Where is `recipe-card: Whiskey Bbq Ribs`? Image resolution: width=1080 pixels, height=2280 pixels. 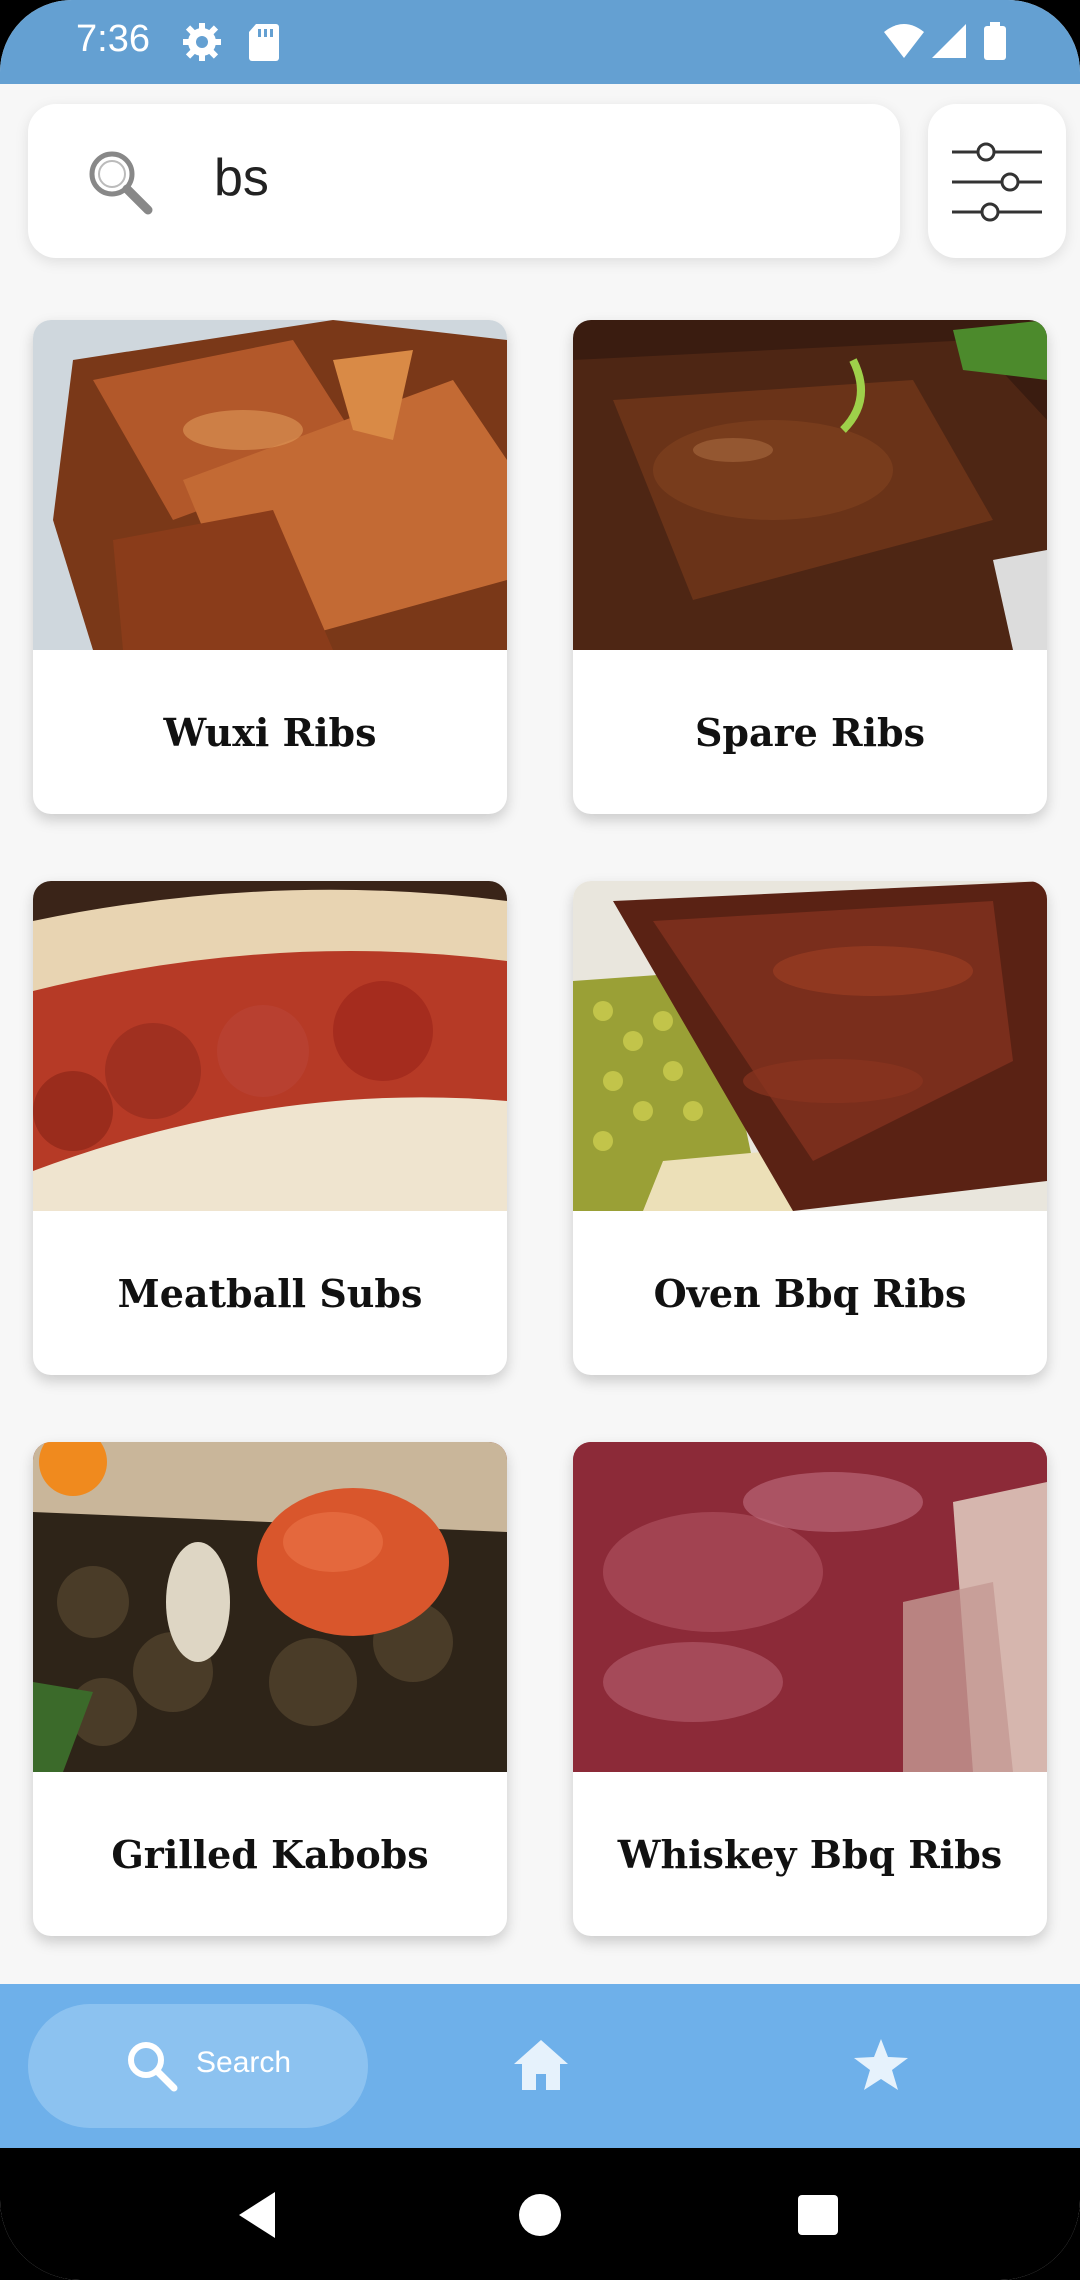 recipe-card: Whiskey Bbq Ribs is located at coordinates (810, 1689).